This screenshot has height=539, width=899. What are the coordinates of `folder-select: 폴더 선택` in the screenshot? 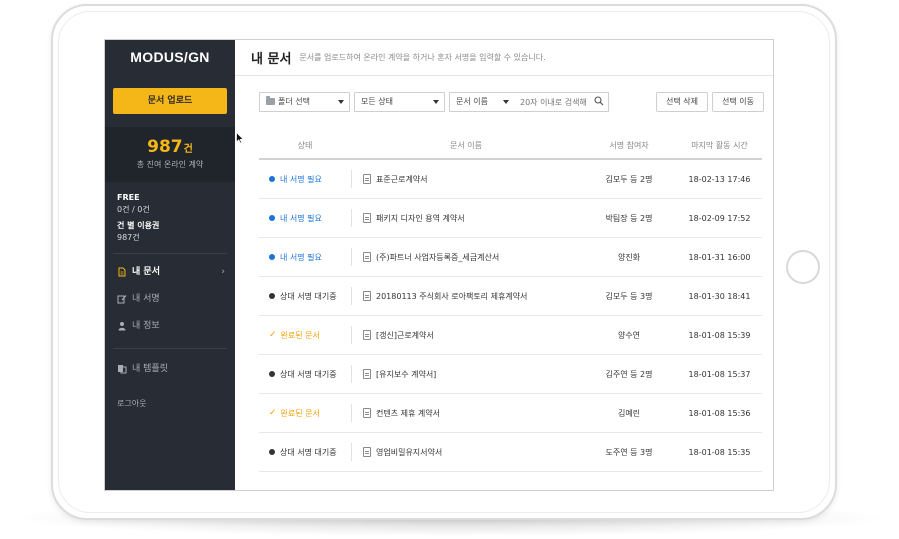 It's located at (304, 102).